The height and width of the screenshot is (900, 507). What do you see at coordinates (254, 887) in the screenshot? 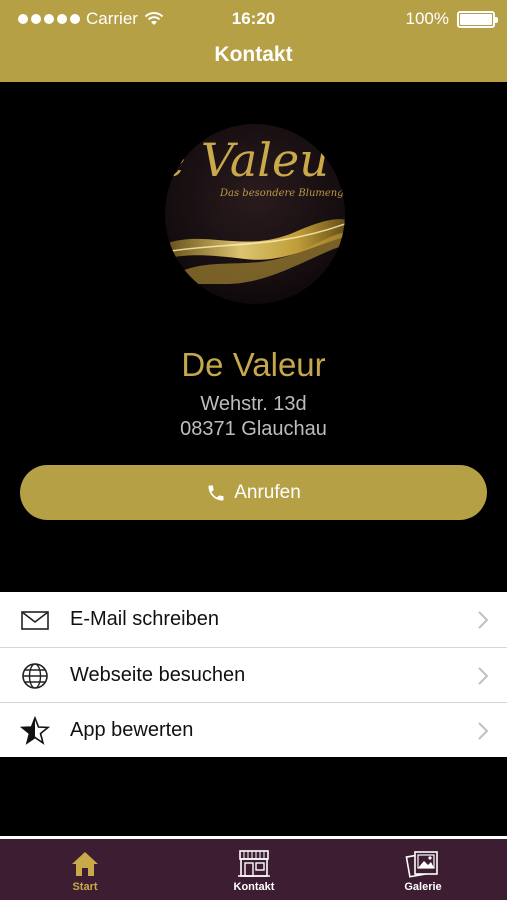
I see `tab-label: Kontakt` at bounding box center [254, 887].